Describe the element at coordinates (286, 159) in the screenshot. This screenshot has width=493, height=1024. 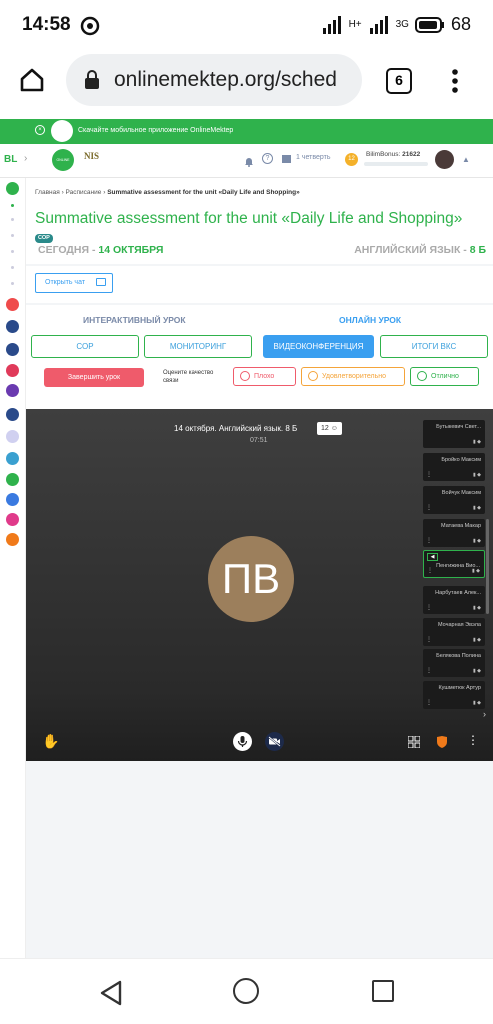
I see `calendar-icon` at that location.